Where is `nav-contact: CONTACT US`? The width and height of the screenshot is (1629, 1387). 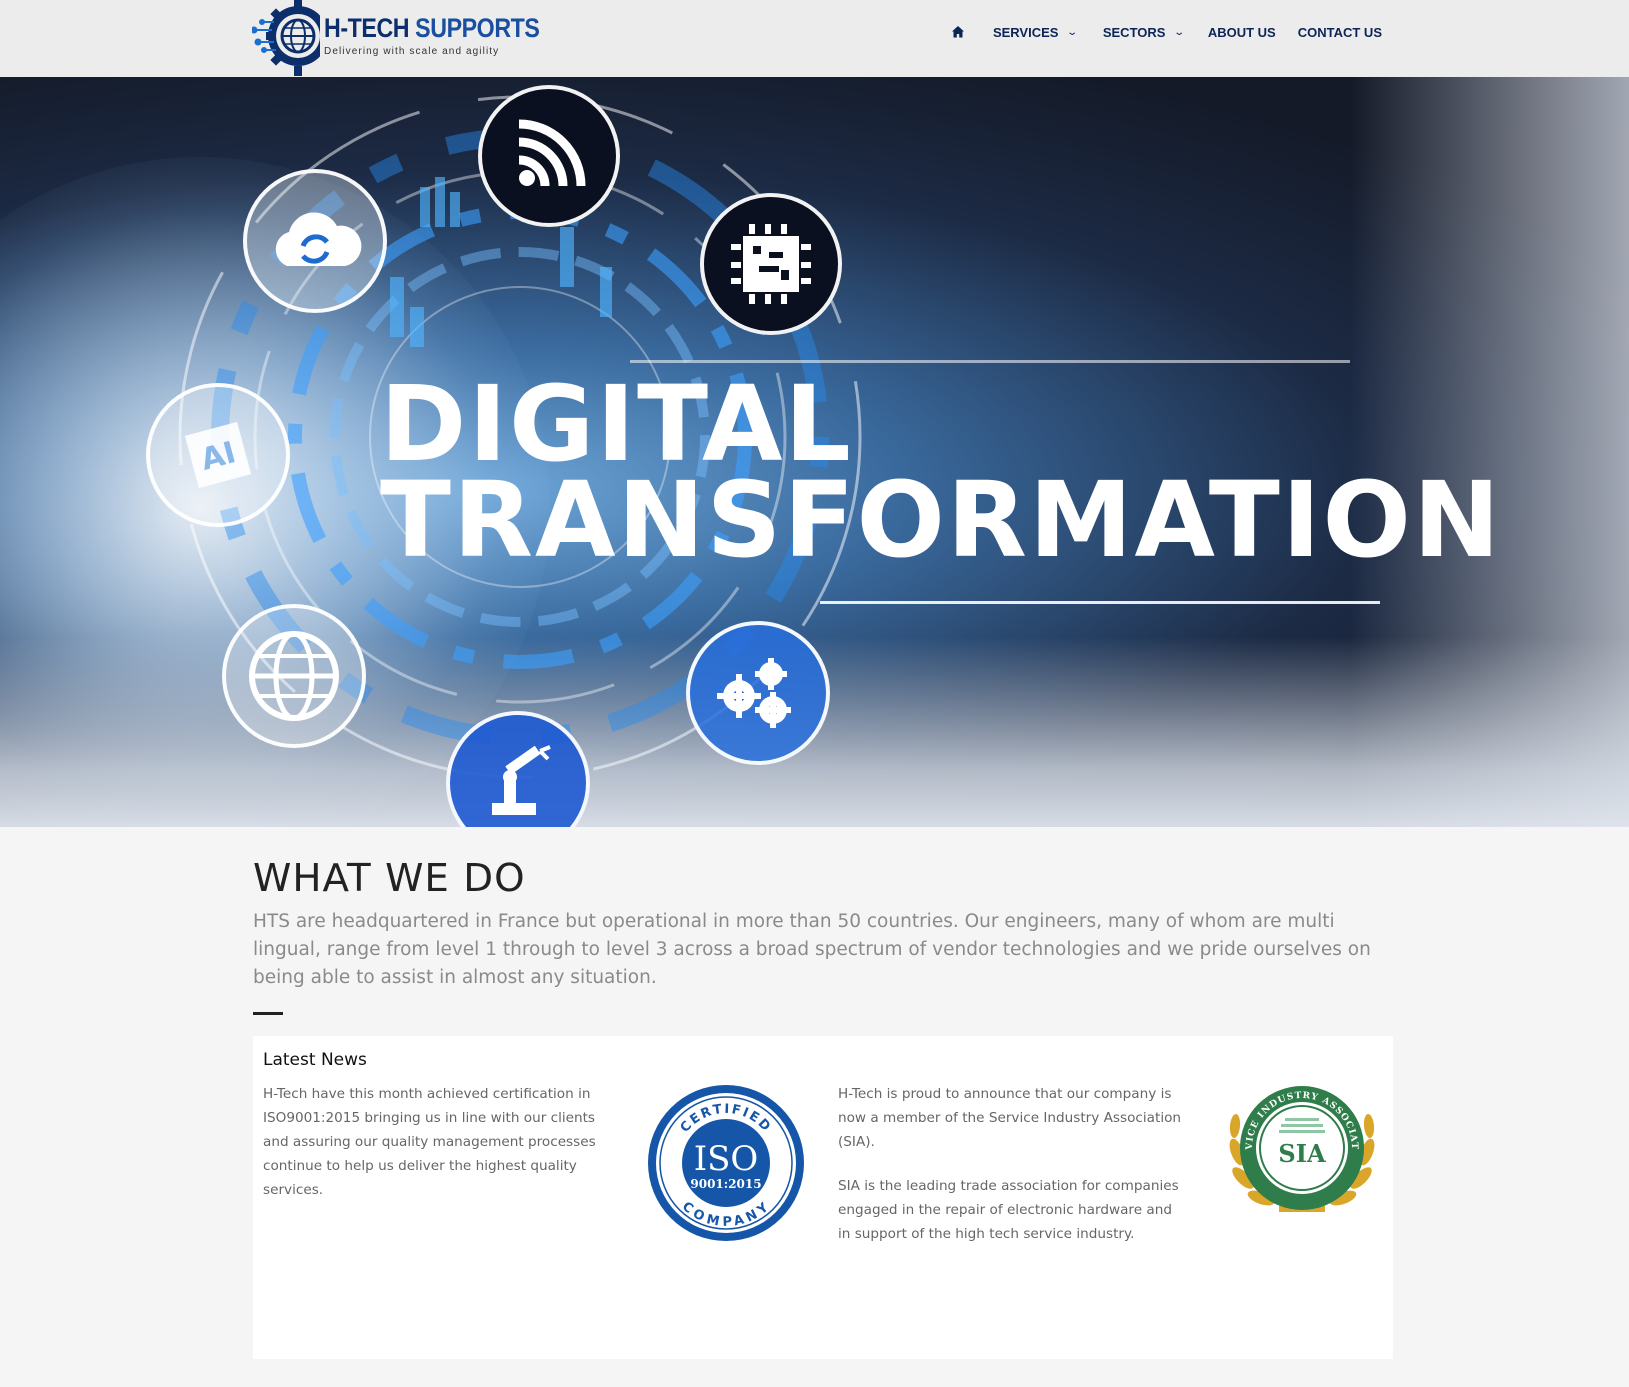
nav-contact: CONTACT US is located at coordinates (1340, 32).